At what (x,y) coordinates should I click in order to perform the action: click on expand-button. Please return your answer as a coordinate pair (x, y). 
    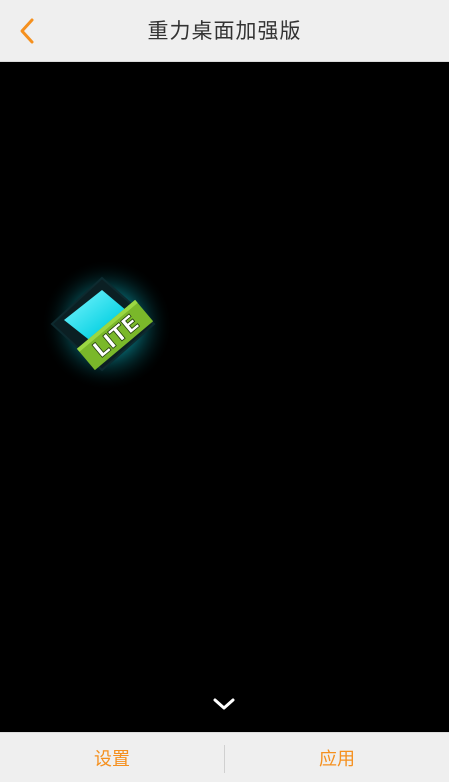
    Looking at the image, I should click on (224, 704).